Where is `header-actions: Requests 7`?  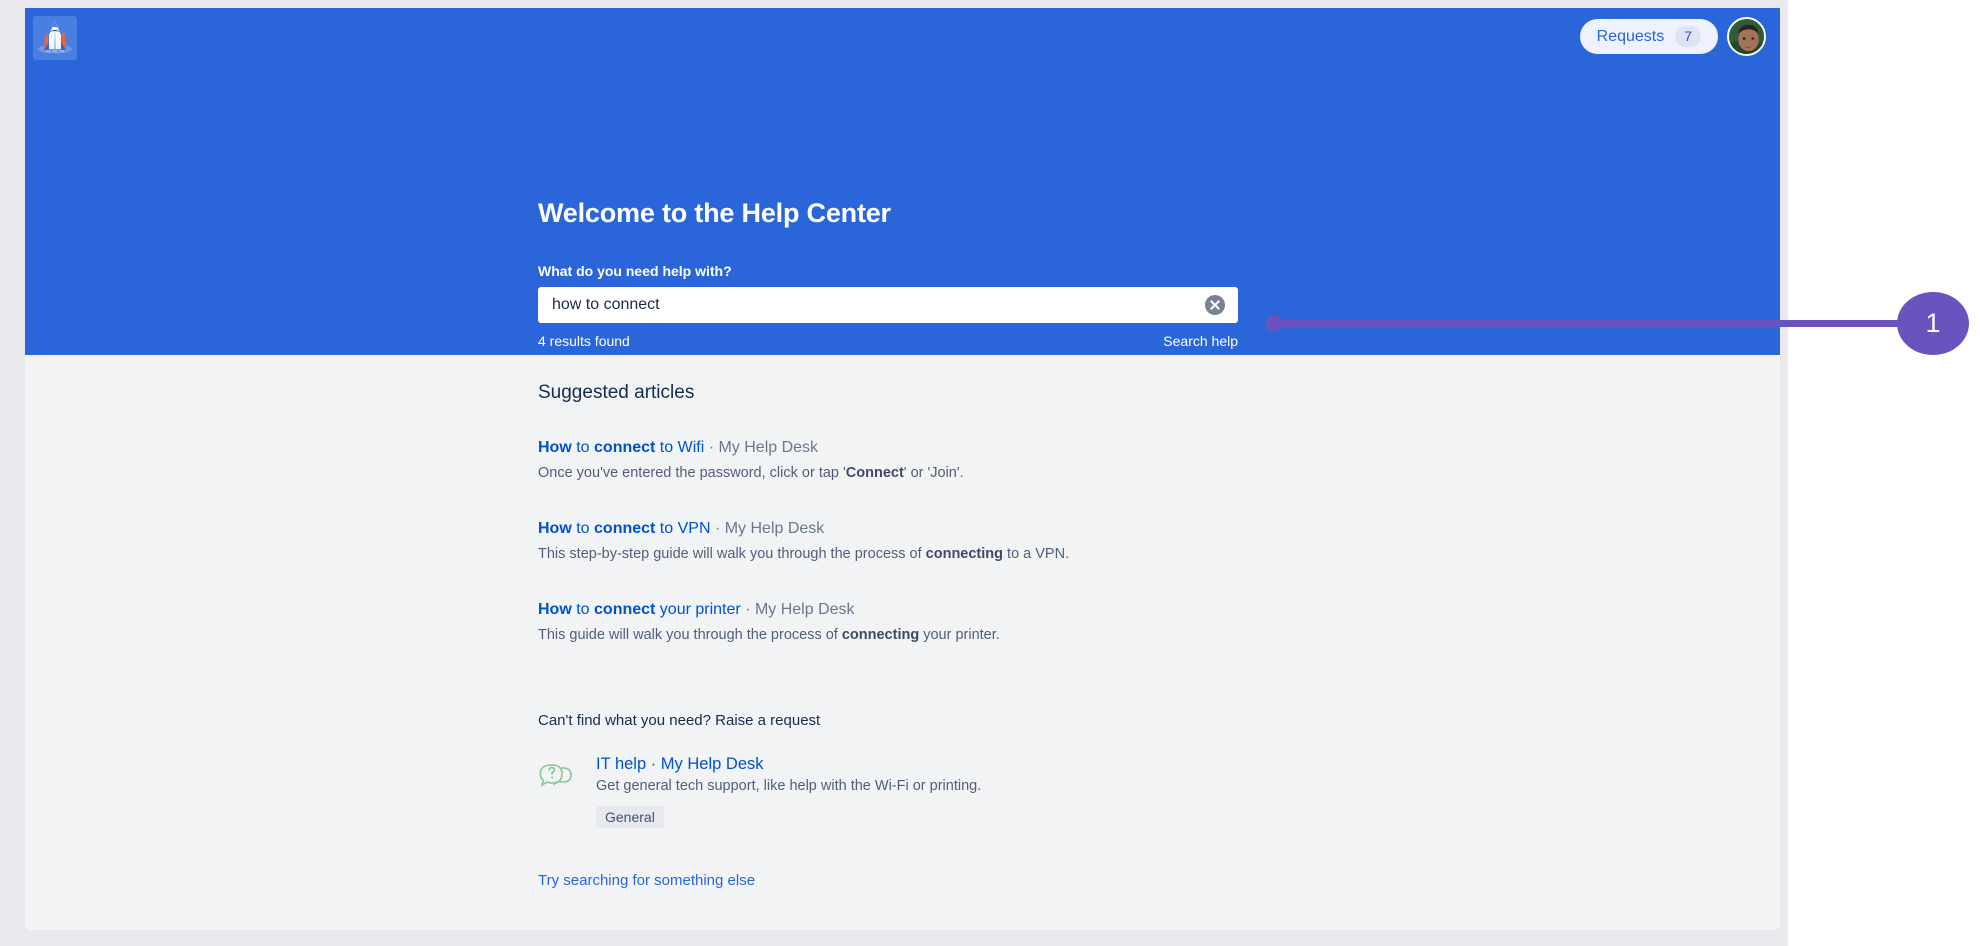
header-actions: Requests 7 is located at coordinates (1672, 36).